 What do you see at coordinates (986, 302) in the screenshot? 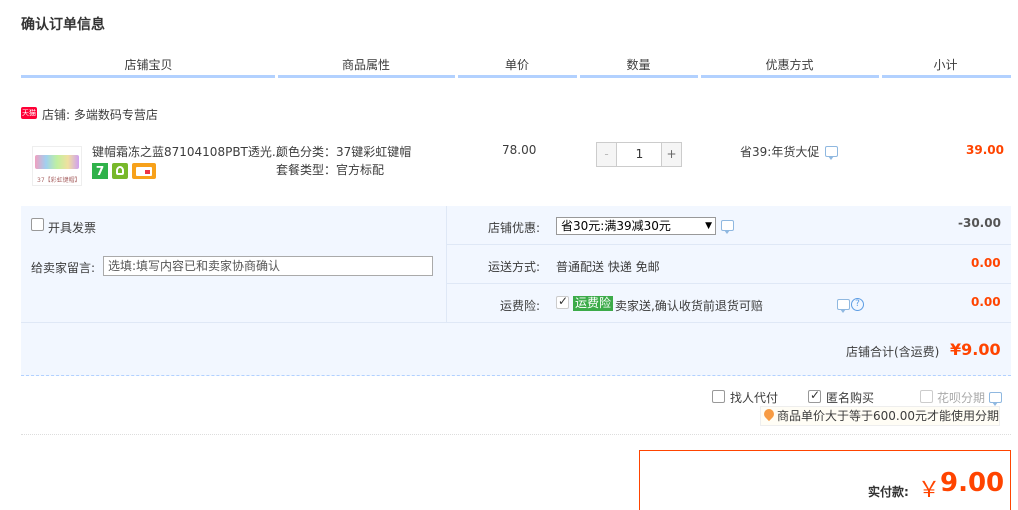
I see `insurance-amount: 0.00` at bounding box center [986, 302].